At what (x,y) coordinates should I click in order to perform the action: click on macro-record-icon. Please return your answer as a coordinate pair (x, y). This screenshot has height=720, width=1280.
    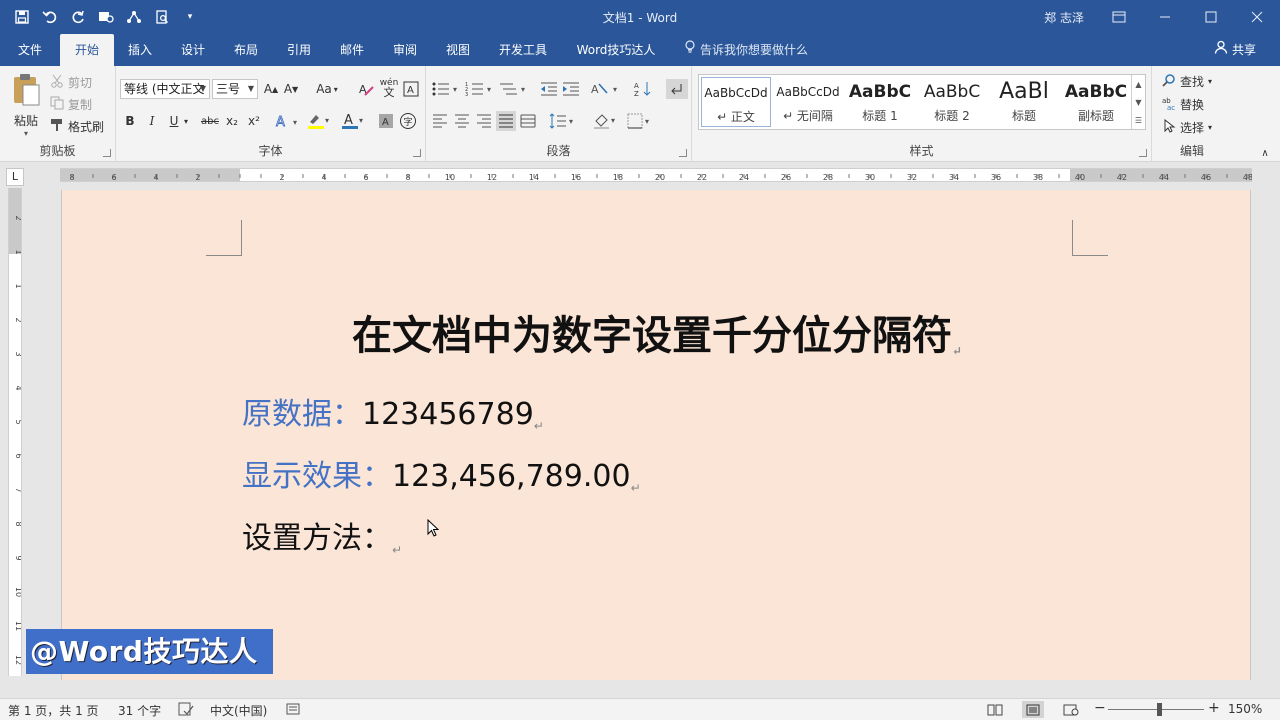
    Looking at the image, I should click on (293, 710).